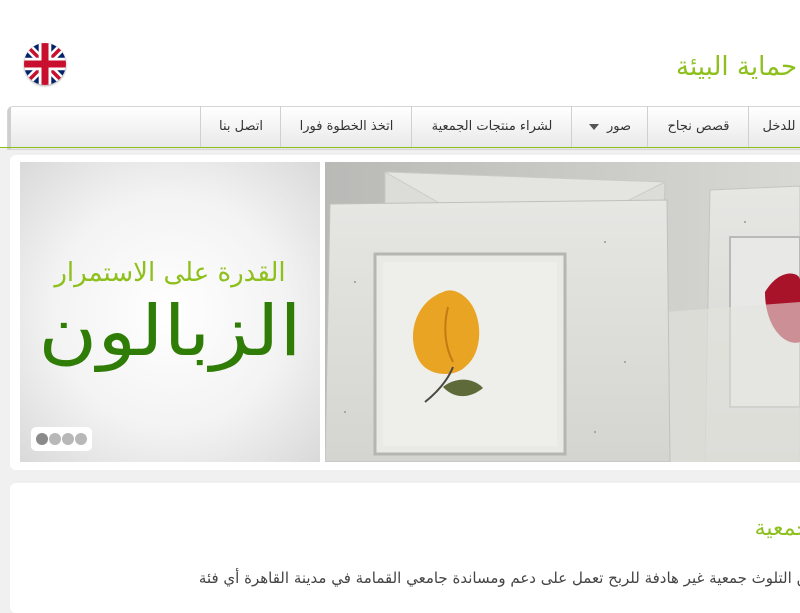 The height and width of the screenshot is (613, 800). I want to click on nav-item-contact: اتصل بنا, so click(240, 127).